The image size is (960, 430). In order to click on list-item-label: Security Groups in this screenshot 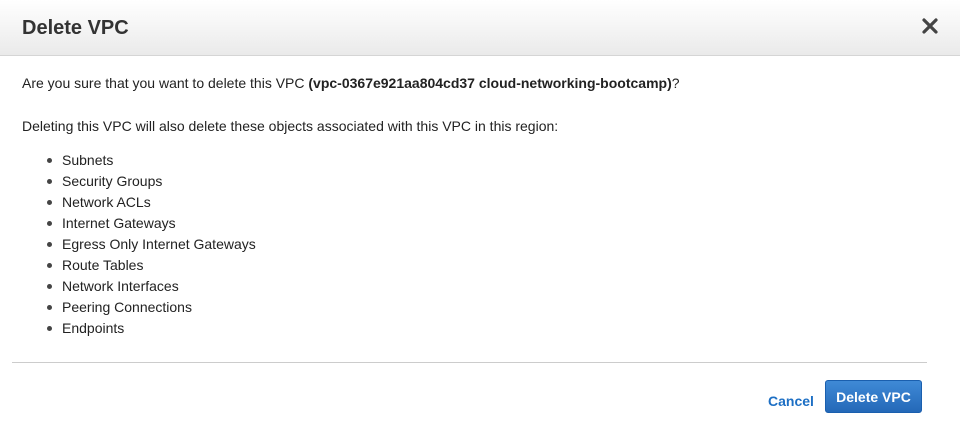, I will do `click(112, 181)`.